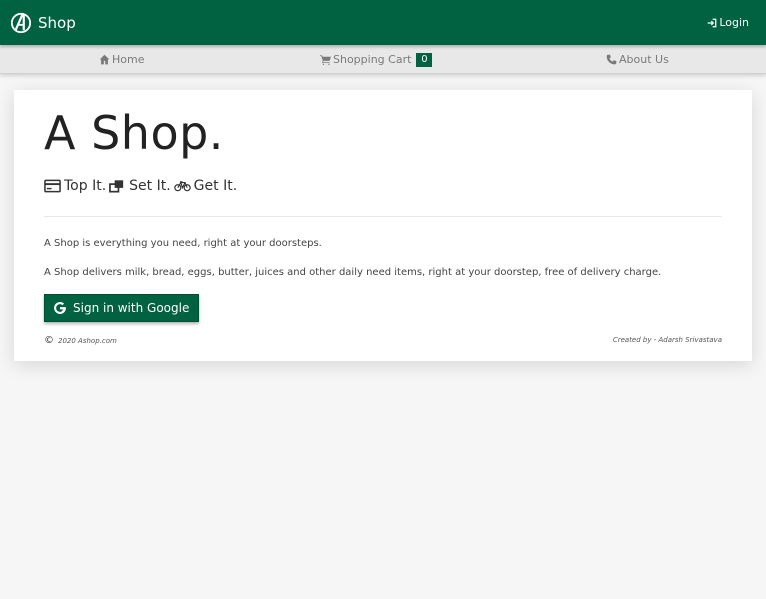  I want to click on brand-link: Shop, so click(43, 23).